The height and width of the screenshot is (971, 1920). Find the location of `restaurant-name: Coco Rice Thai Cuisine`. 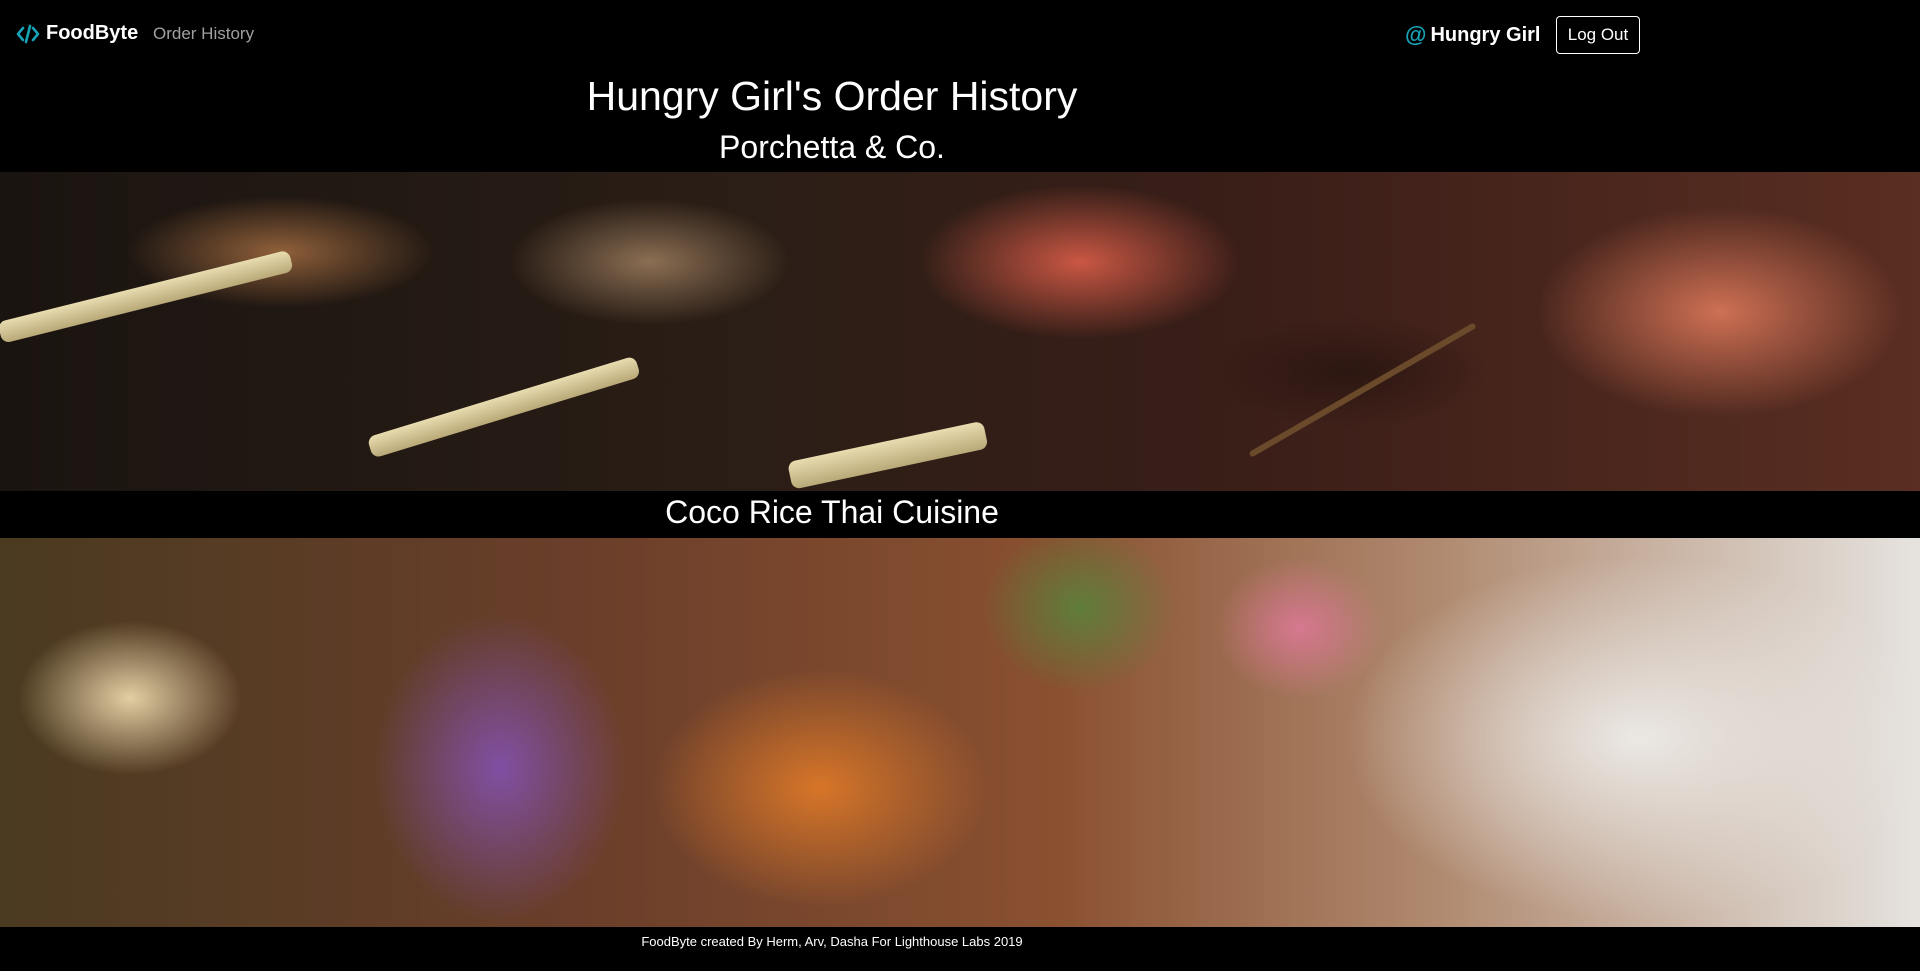

restaurant-name: Coco Rice Thai Cuisine is located at coordinates (832, 512).